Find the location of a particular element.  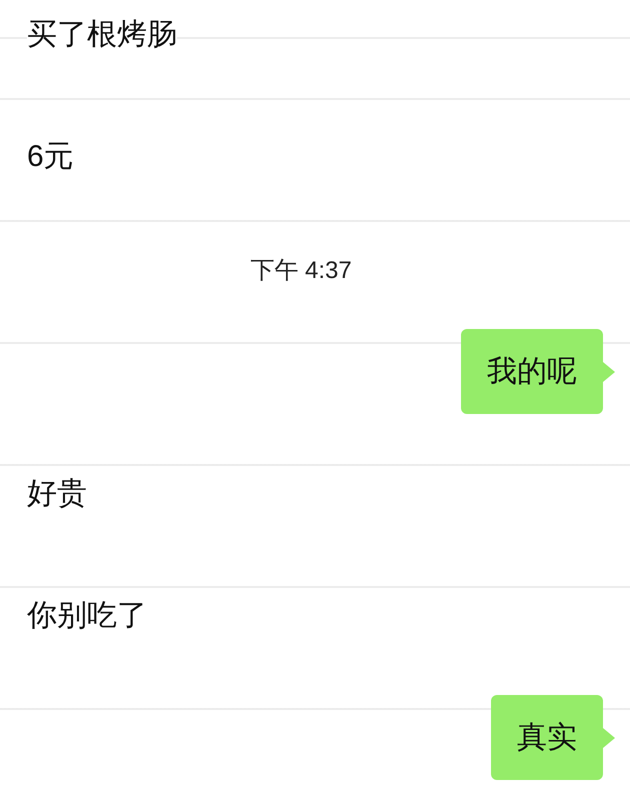

chat-bubble: 我的呢 is located at coordinates (532, 371).